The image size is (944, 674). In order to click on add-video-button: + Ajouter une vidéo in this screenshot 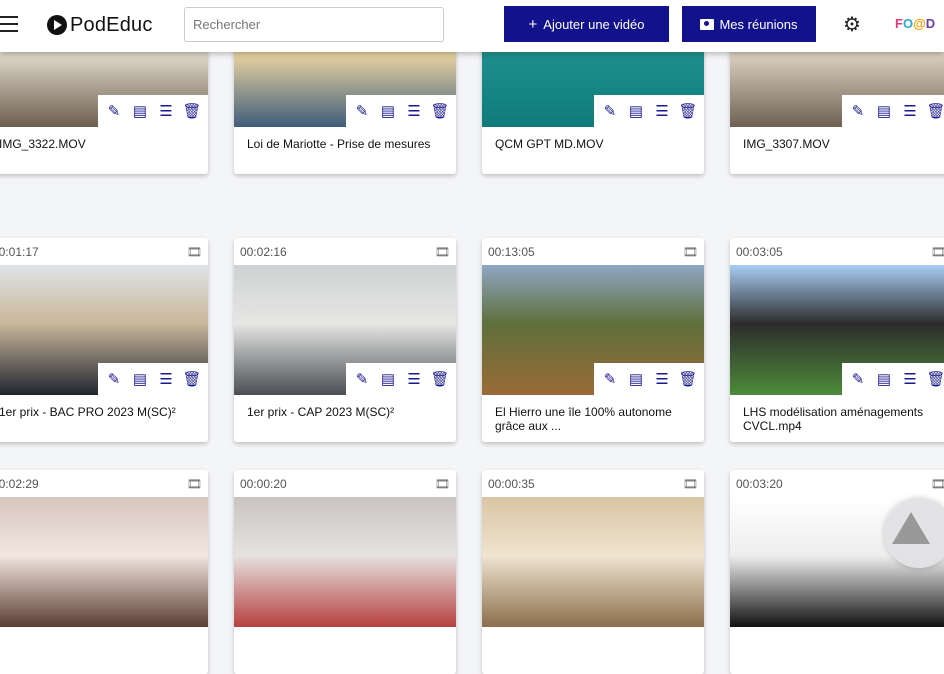, I will do `click(586, 24)`.